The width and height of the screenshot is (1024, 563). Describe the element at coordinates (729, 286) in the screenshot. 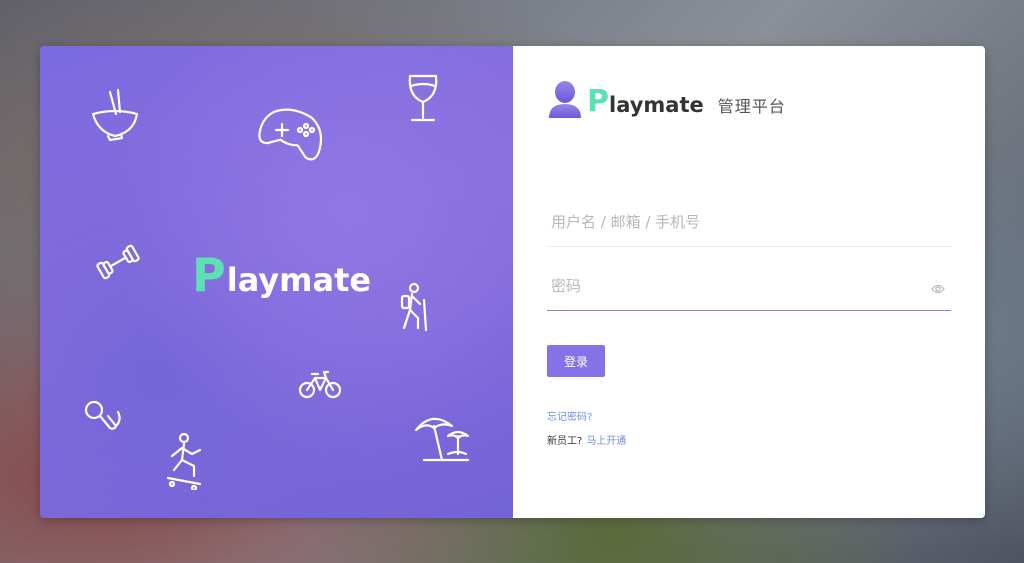

I see `password-input` at that location.